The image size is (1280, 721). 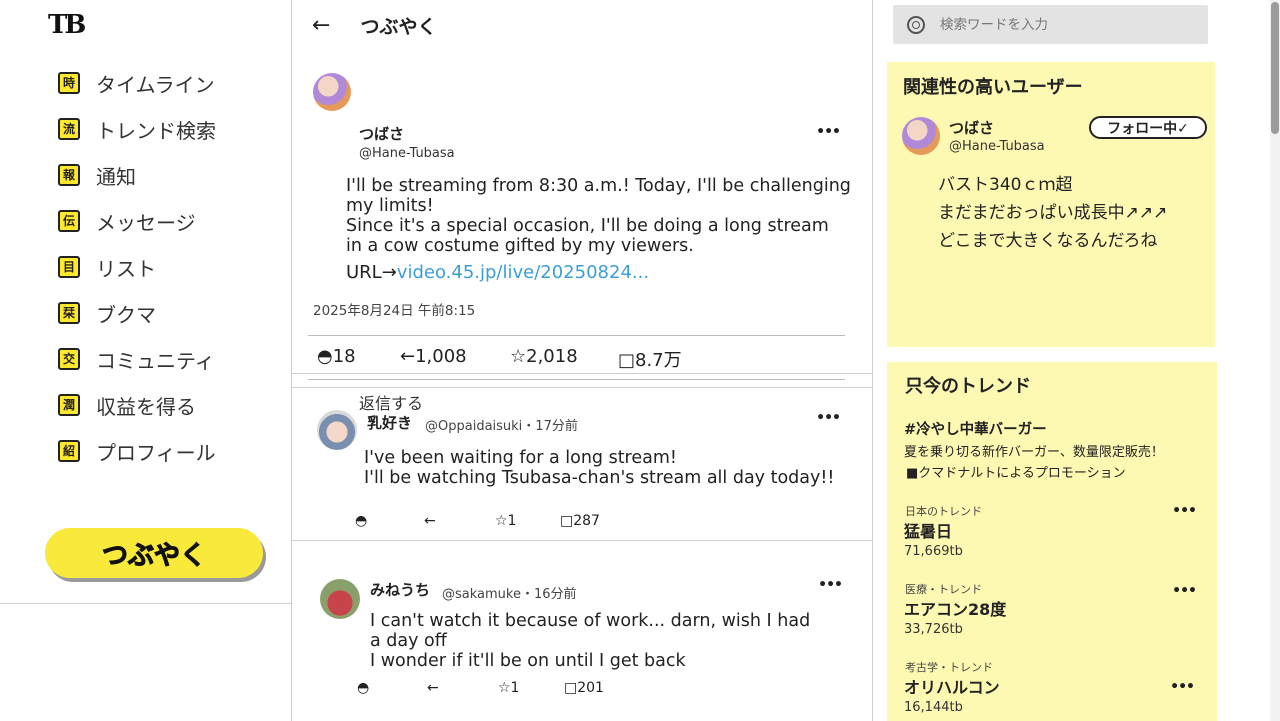 What do you see at coordinates (1275, 68) in the screenshot?
I see `scrollbar-thumb` at bounding box center [1275, 68].